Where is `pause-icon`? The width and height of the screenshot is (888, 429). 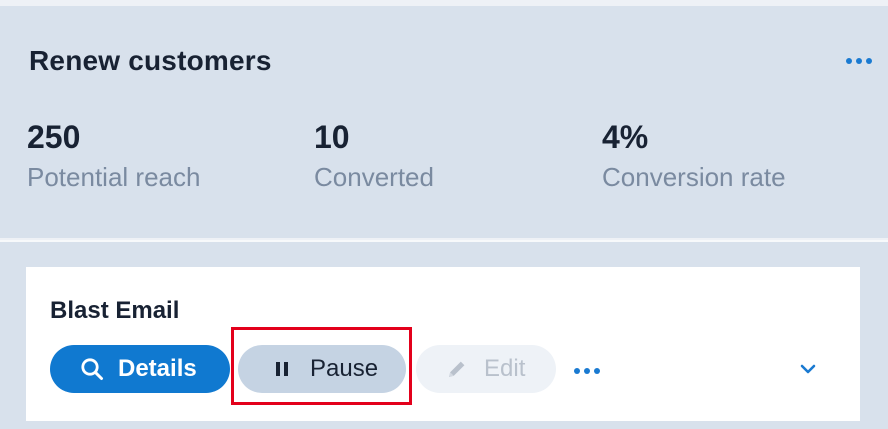
pause-icon is located at coordinates (282, 369).